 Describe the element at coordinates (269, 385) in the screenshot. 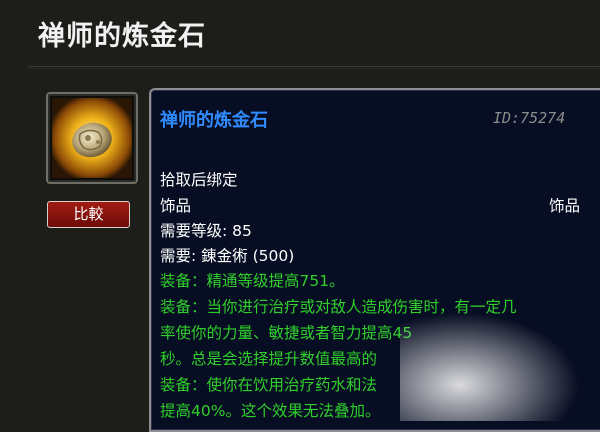

I see `effect-line: 装备：使你在饮用治疗药水和法` at that location.